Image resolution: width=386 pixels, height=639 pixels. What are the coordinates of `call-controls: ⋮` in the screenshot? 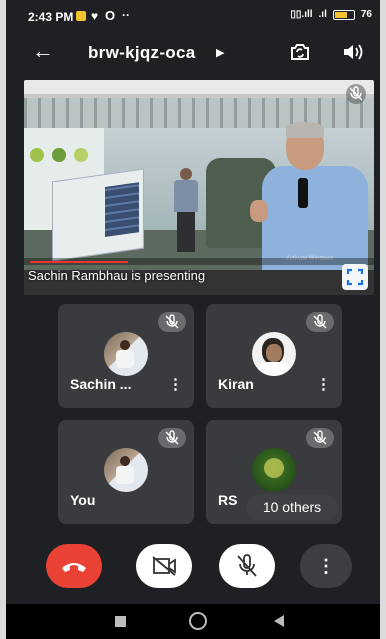 It's located at (193, 566).